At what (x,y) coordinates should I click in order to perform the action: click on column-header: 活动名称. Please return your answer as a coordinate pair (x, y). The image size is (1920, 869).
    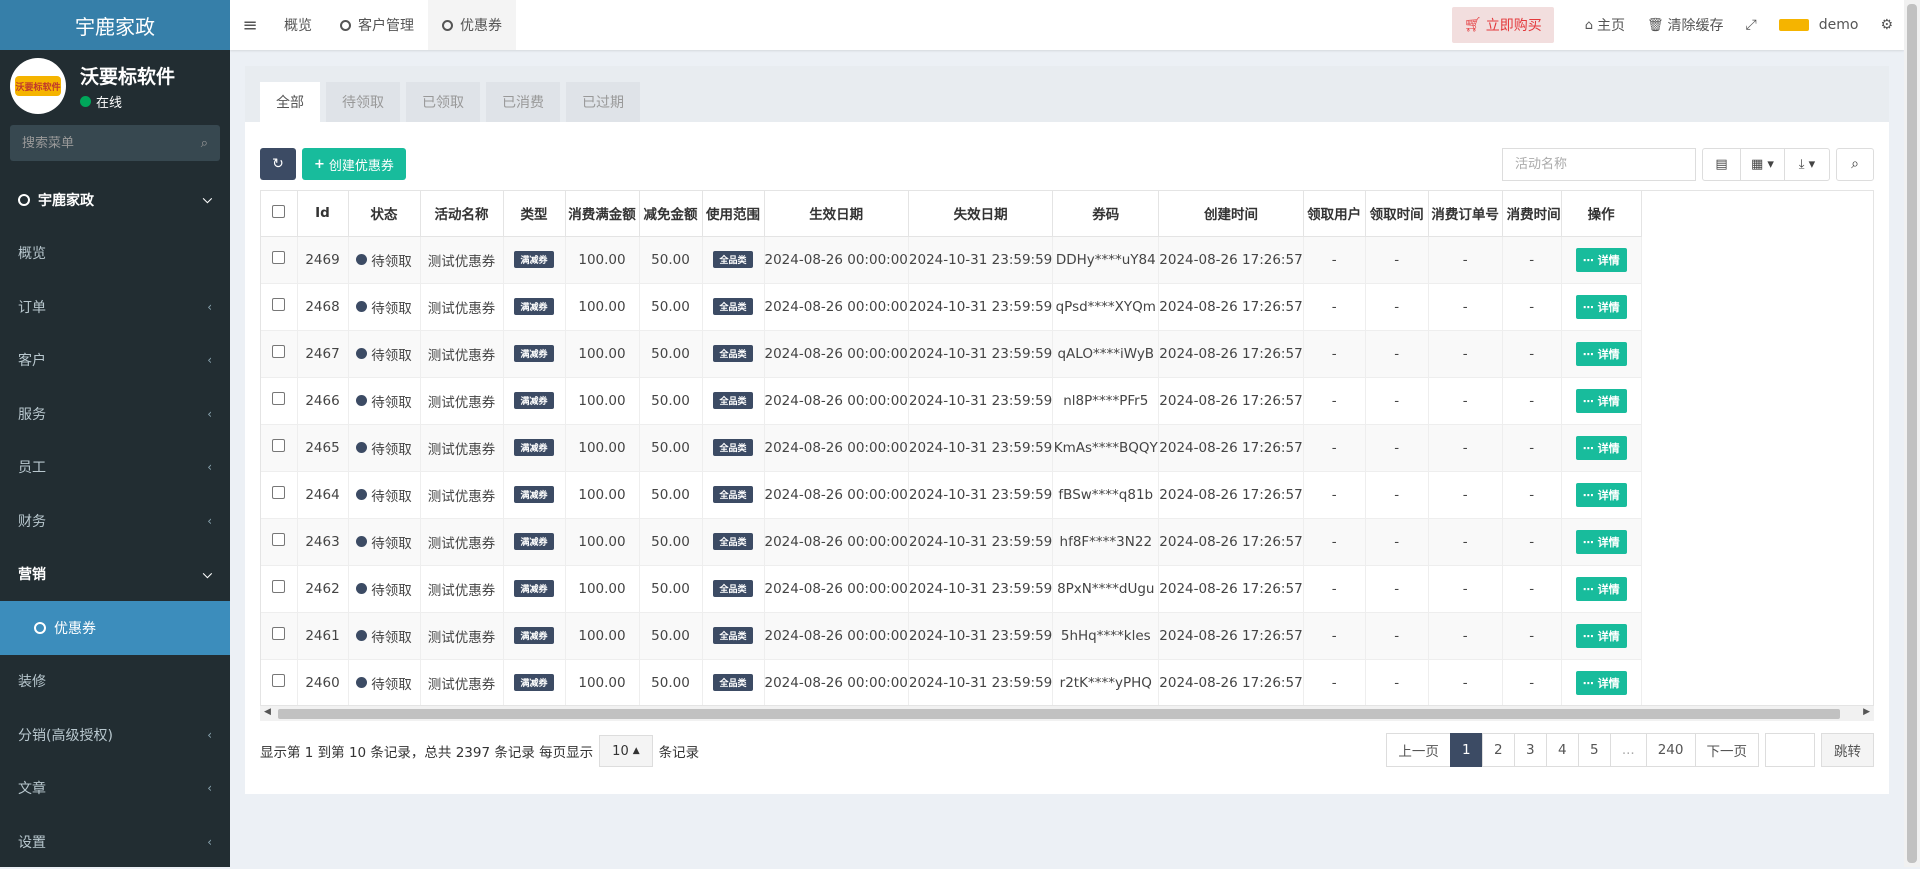
    Looking at the image, I should click on (462, 214).